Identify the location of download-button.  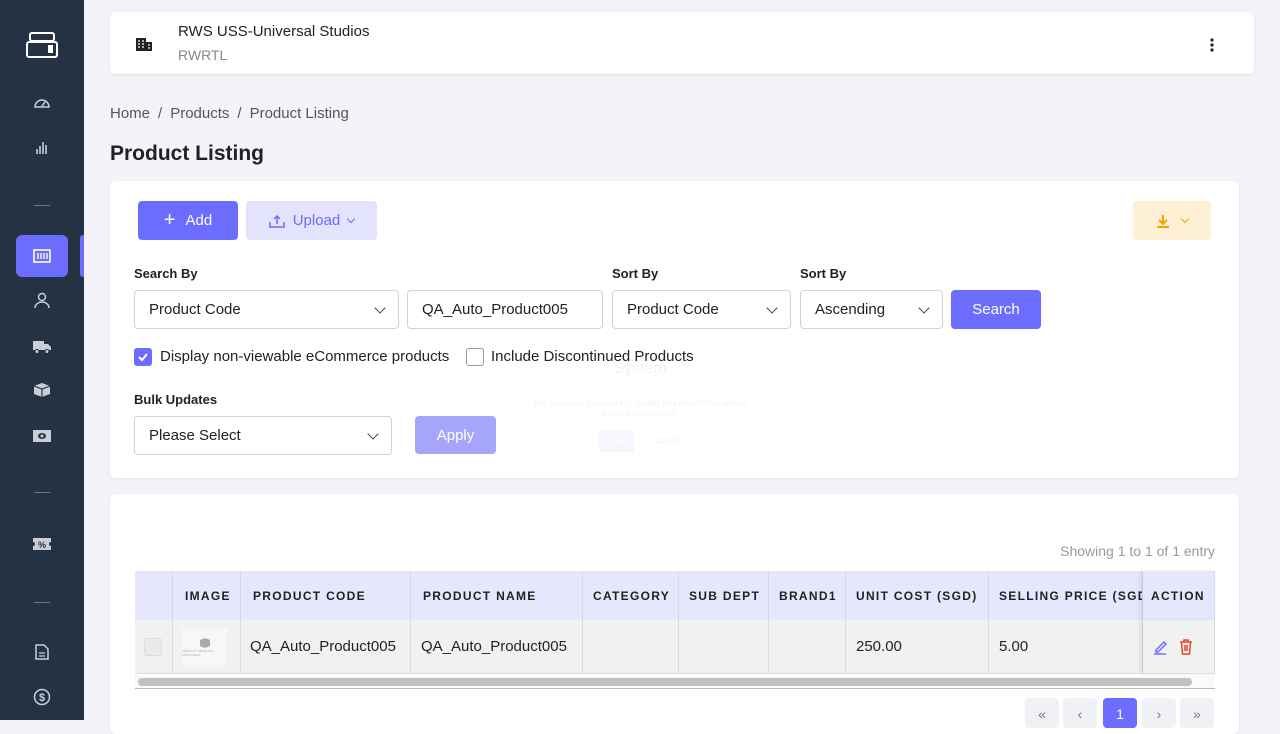
(1172, 220).